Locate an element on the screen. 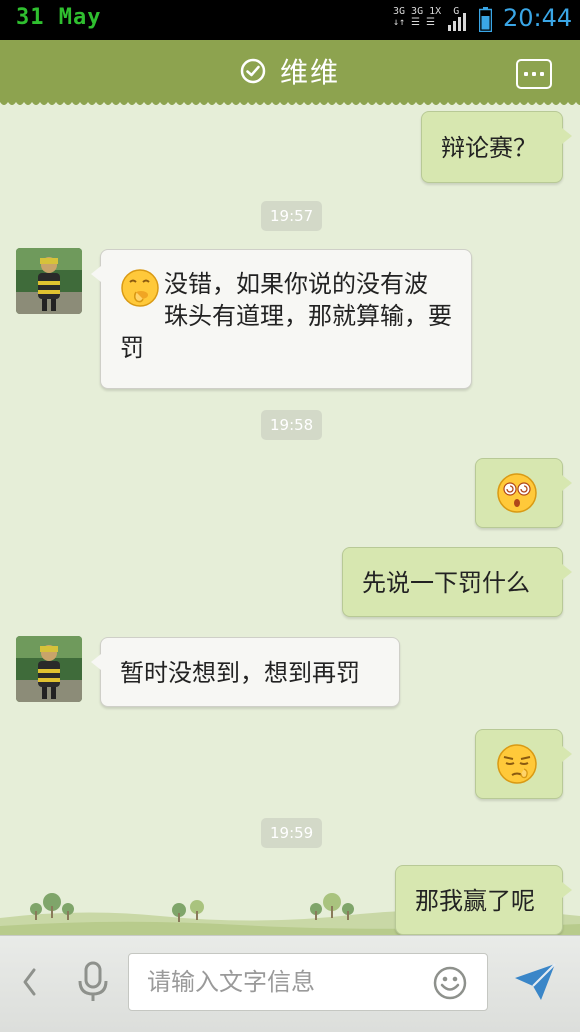  snooty-face-emoji-icon is located at coordinates (517, 764).